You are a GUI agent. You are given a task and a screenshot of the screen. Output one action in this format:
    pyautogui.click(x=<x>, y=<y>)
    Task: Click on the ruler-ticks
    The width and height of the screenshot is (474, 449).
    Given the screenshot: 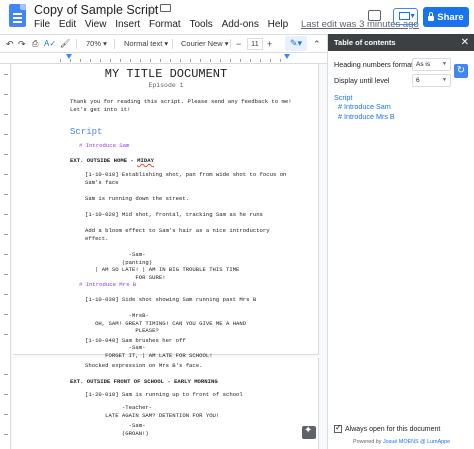 What is the action you would take?
    pyautogui.click(x=175, y=58)
    